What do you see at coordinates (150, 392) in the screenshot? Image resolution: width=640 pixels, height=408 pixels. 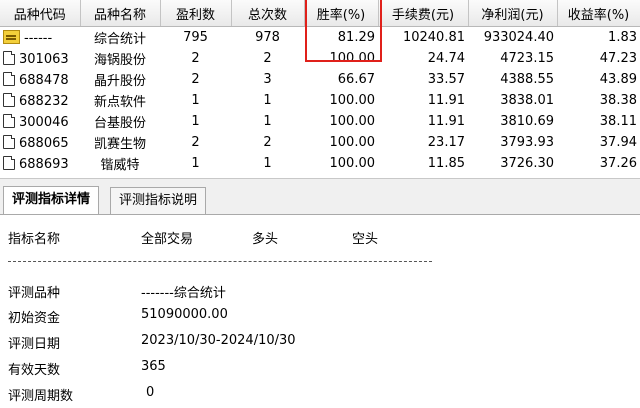 I see `detail-value: 0` at bounding box center [150, 392].